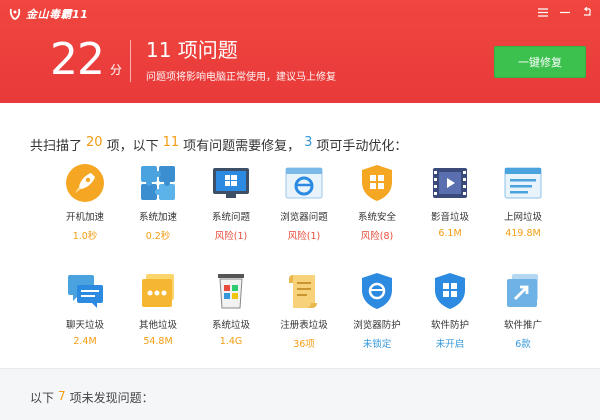 This screenshot has width=600, height=420. Describe the element at coordinates (300, 394) in the screenshot. I see `no-issue-section: 以下 7 项未发现问题：` at that location.